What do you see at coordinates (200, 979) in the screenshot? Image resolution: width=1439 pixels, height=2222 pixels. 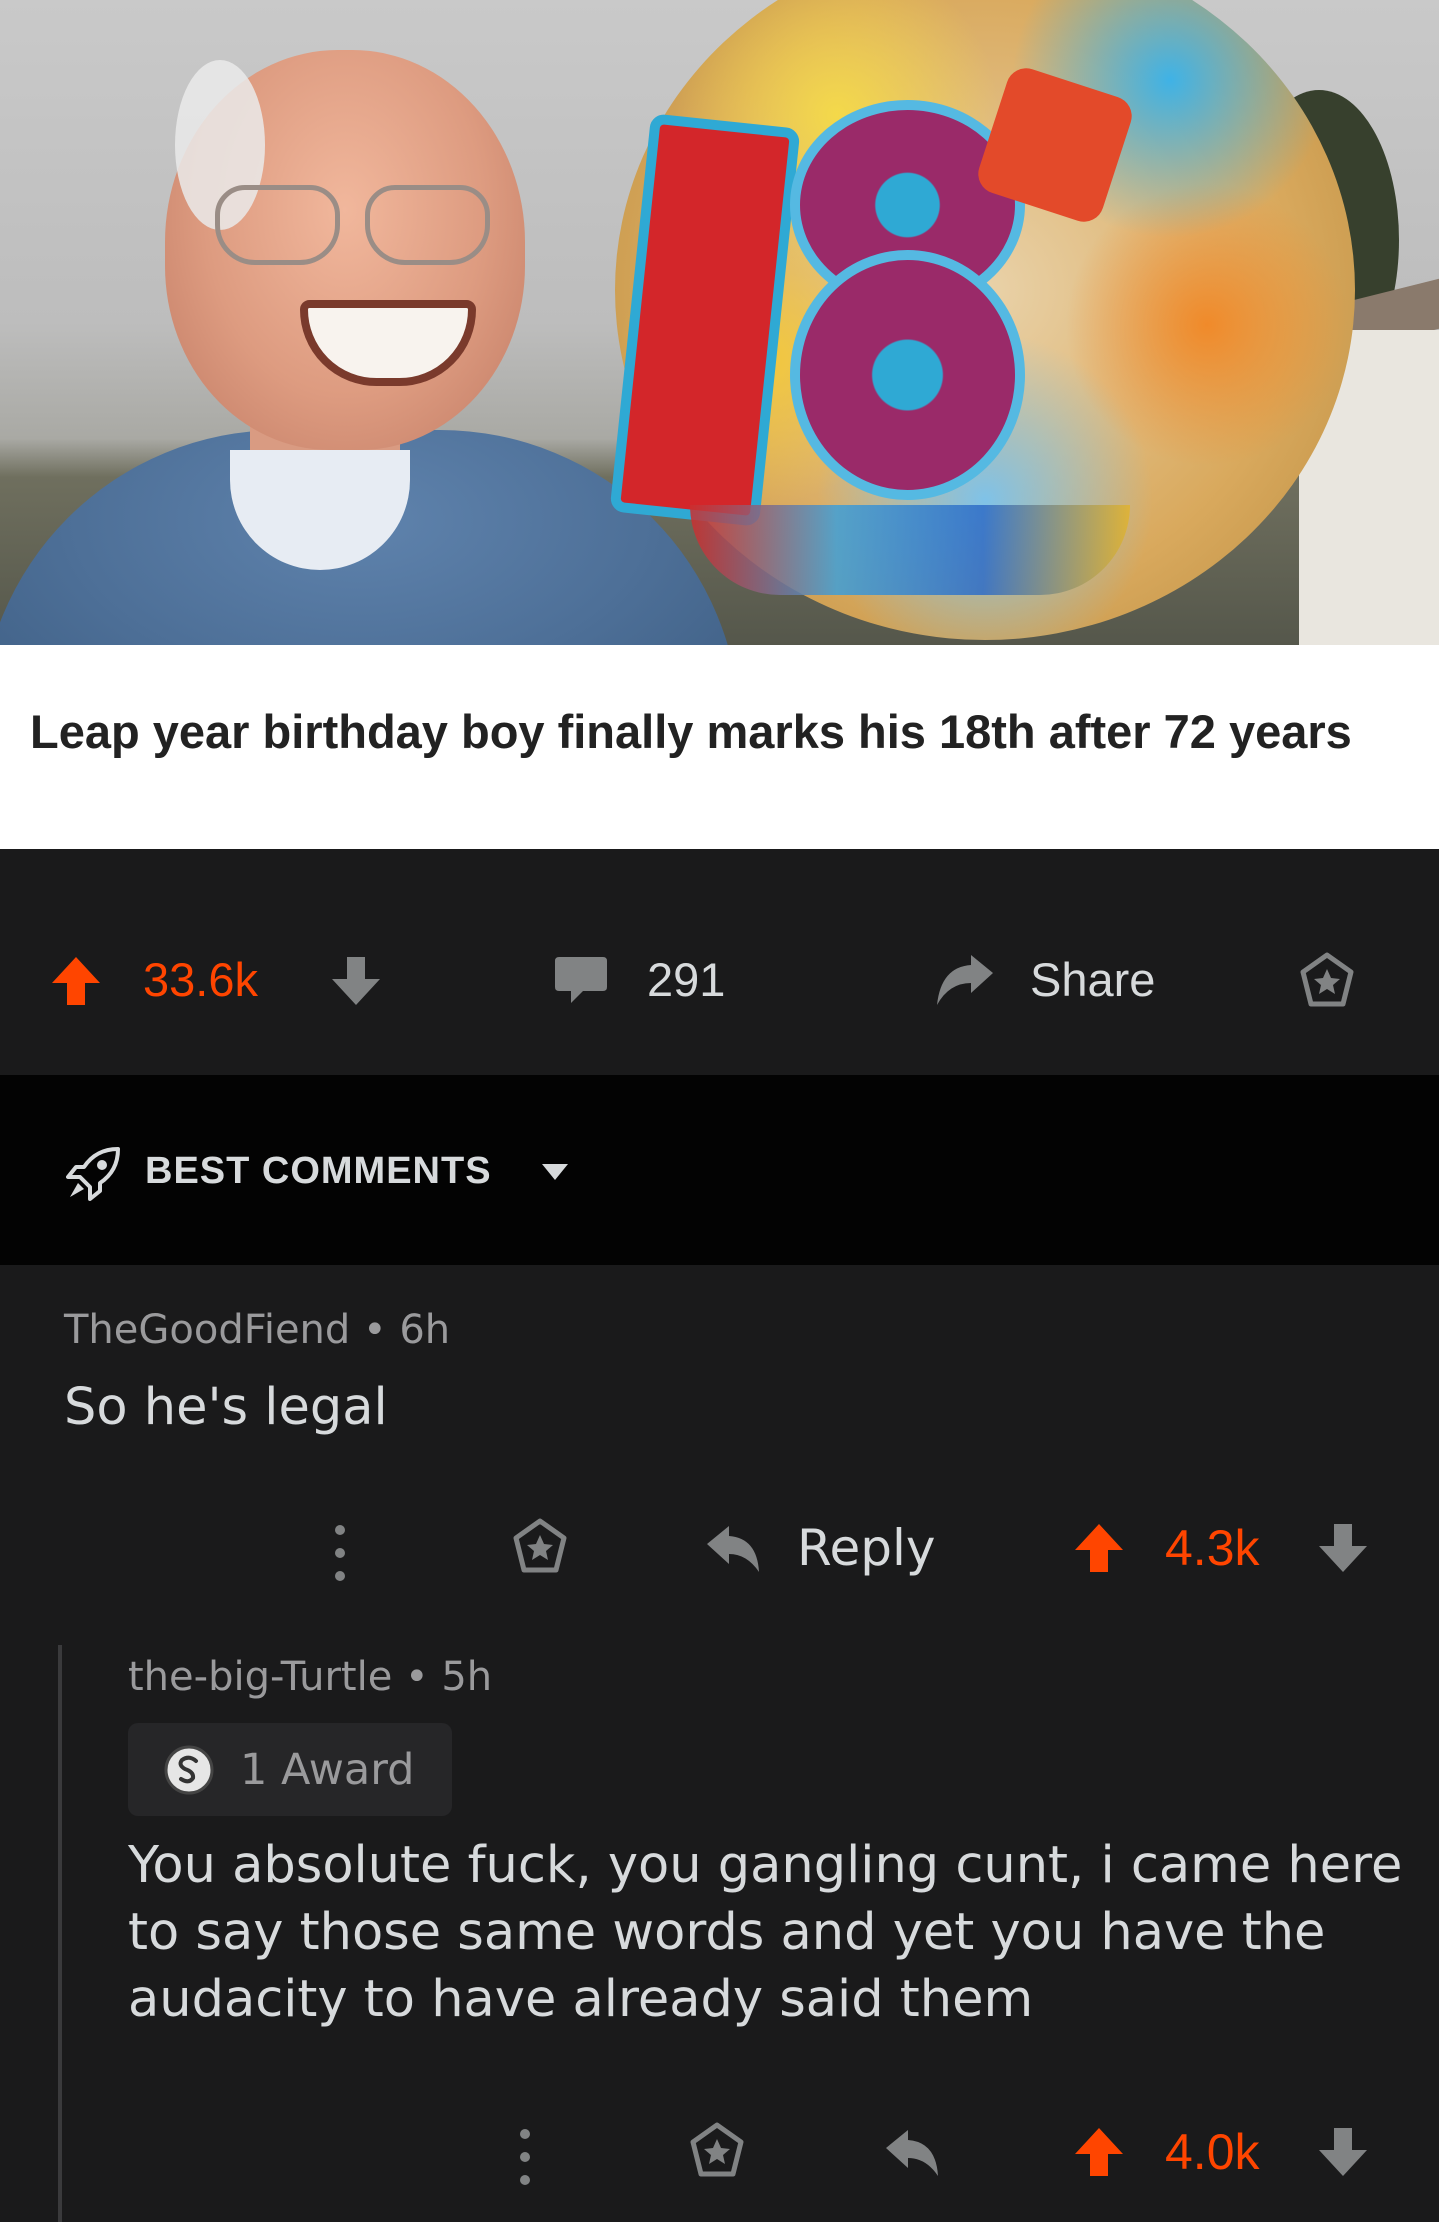 I see `post-score: 33.6k` at bounding box center [200, 979].